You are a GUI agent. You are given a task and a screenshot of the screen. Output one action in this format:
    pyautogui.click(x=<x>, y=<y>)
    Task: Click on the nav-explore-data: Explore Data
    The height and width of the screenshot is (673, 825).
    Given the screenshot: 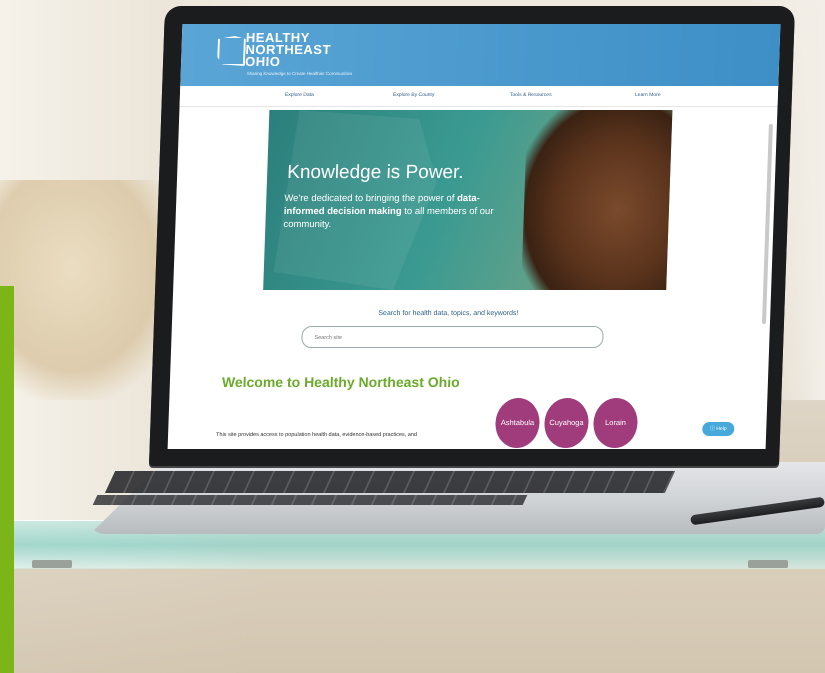 What is the action you would take?
    pyautogui.click(x=299, y=95)
    